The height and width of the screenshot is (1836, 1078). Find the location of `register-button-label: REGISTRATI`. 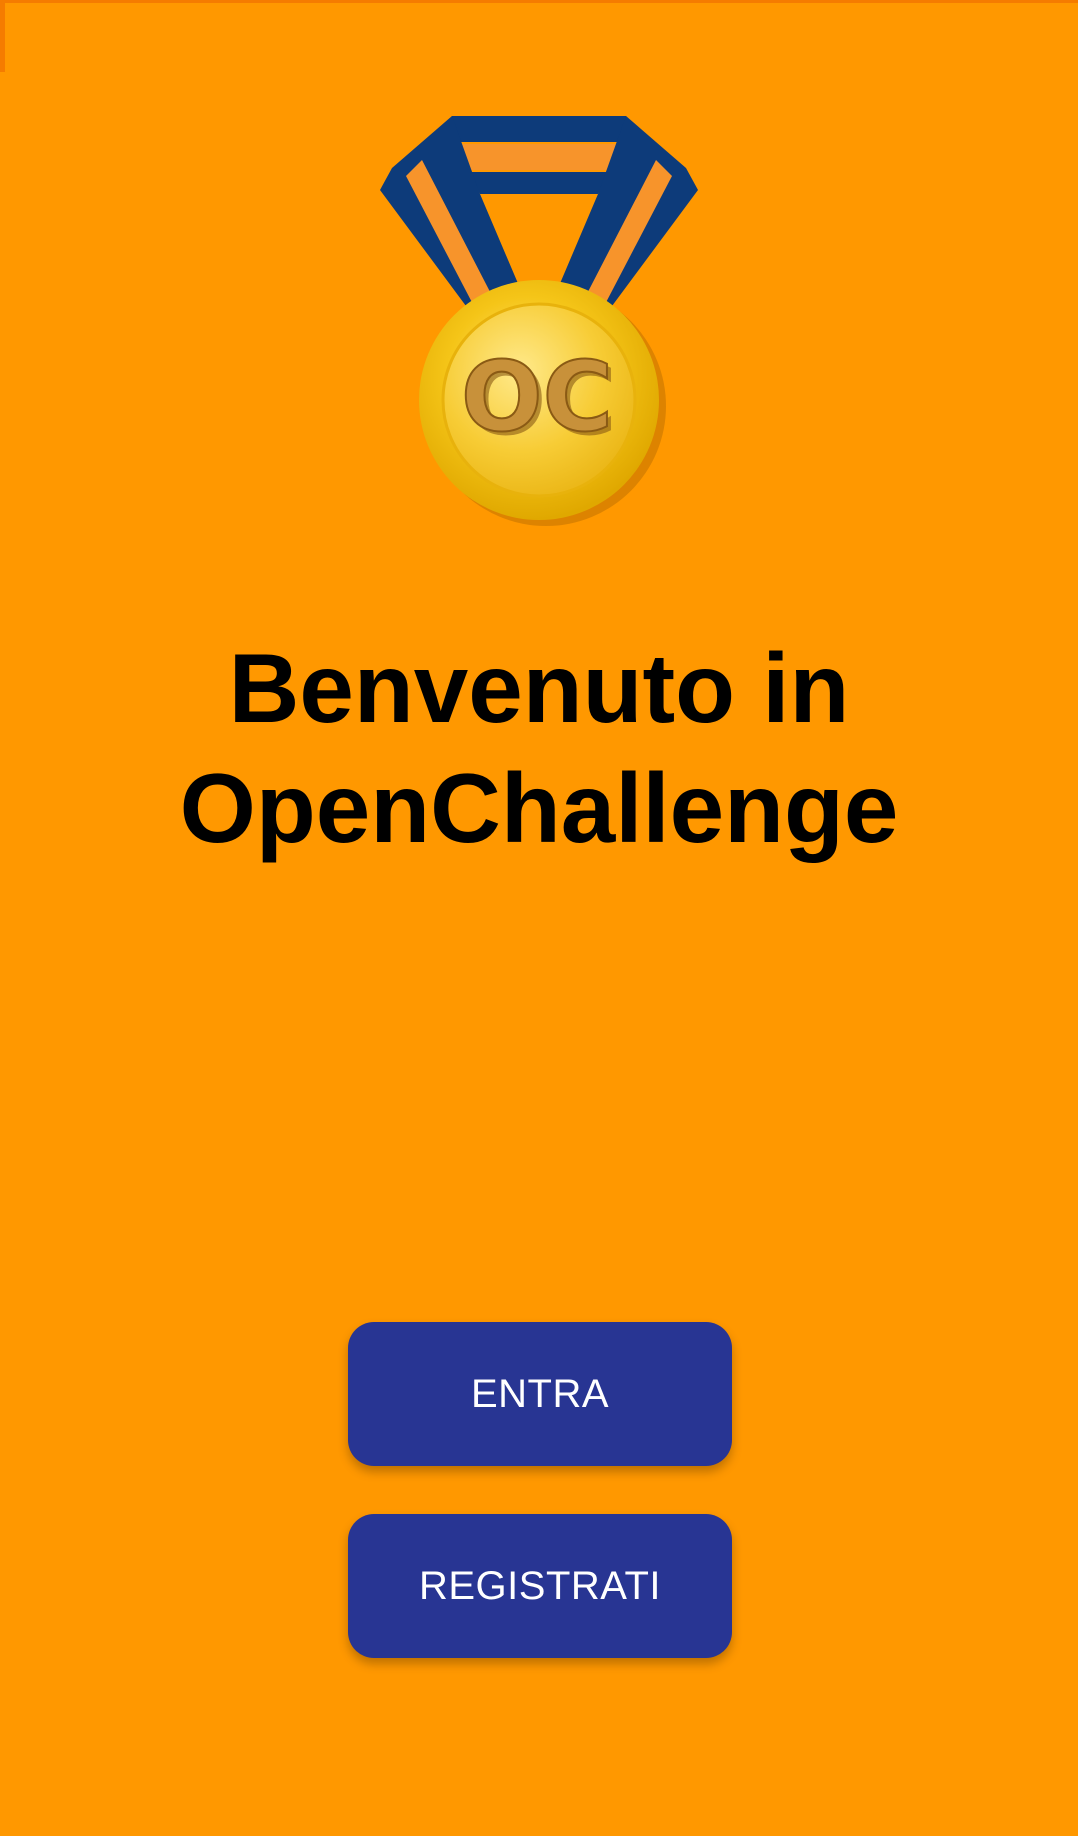

register-button-label: REGISTRATI is located at coordinates (540, 1585).